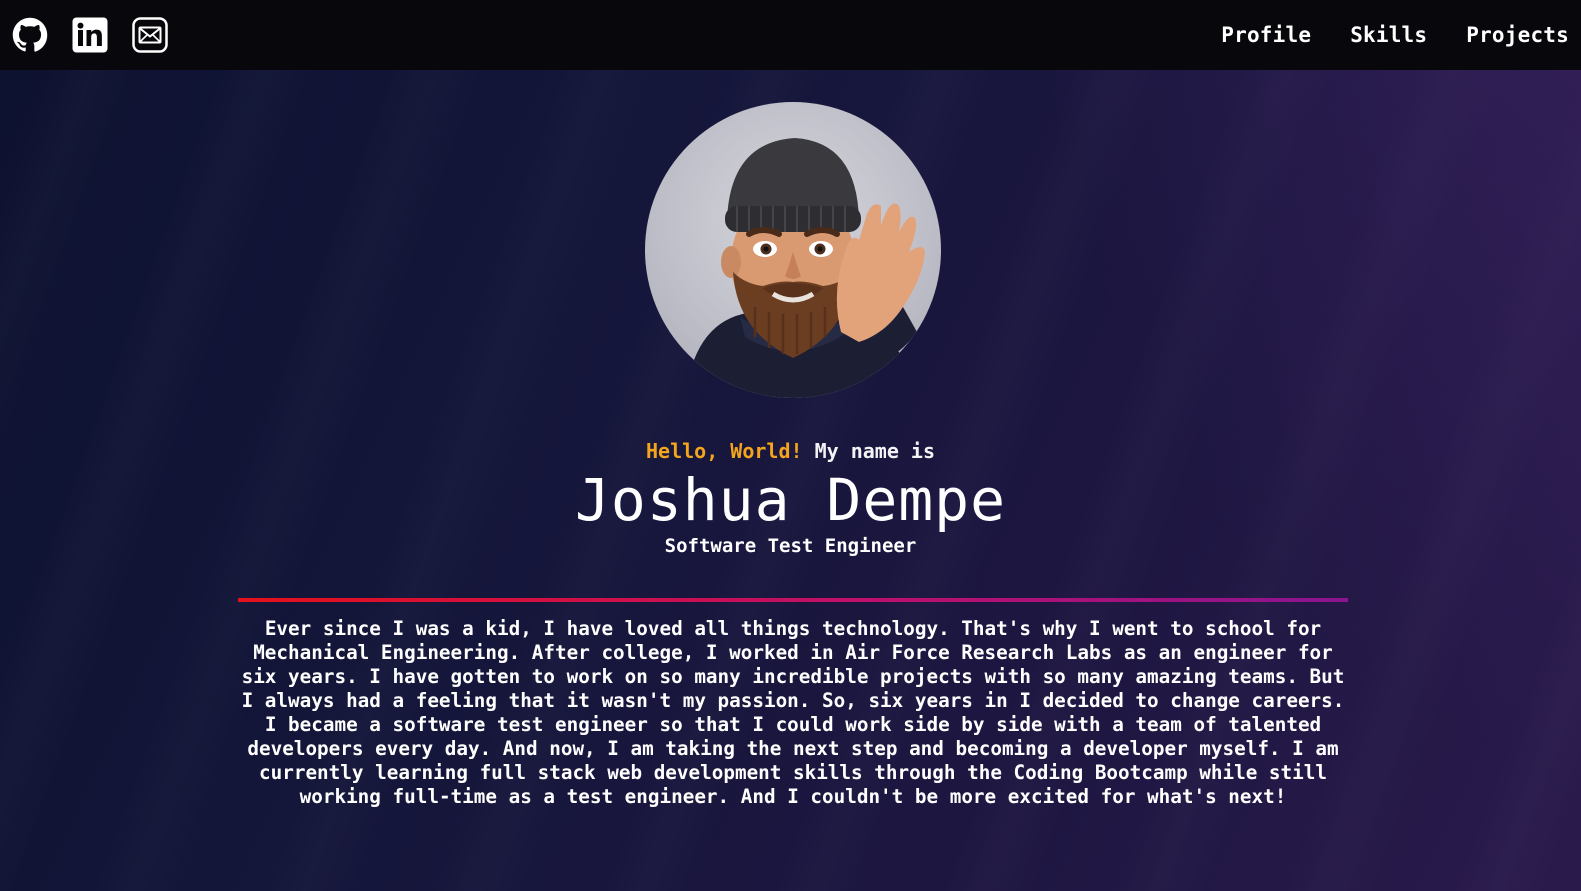 Image resolution: width=1581 pixels, height=891 pixels. I want to click on github-link, so click(30, 35).